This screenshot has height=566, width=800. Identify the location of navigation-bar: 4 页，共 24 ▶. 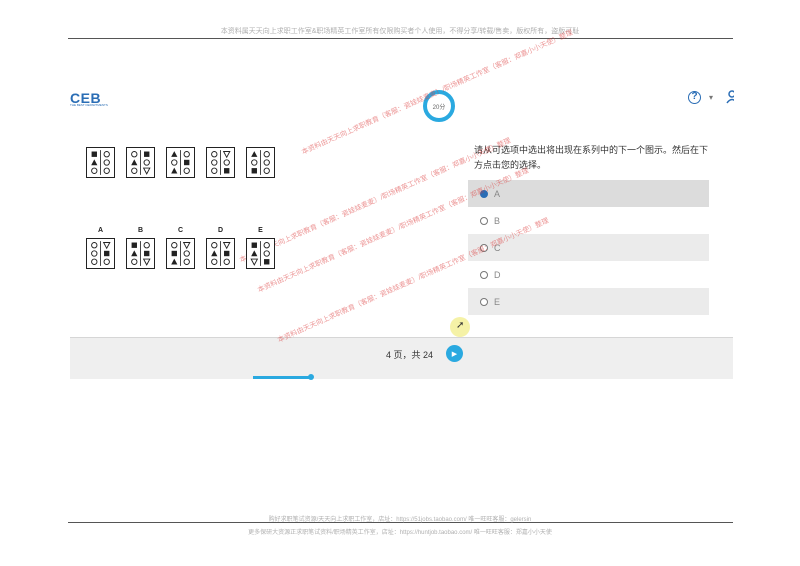
(401, 358).